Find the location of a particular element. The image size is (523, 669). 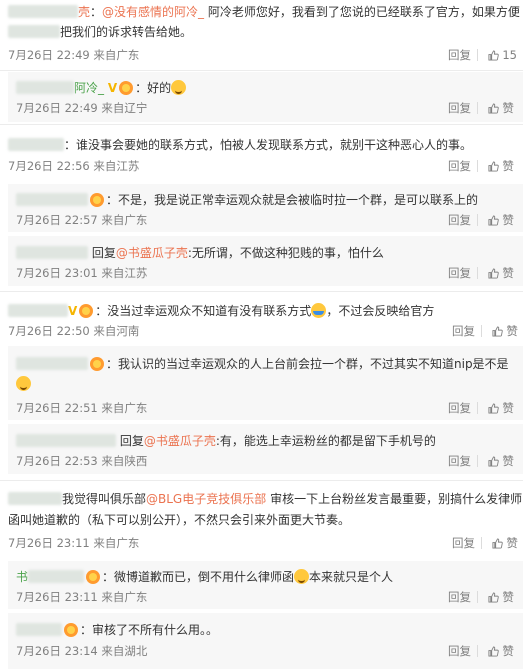

comment-meta: 7月26日 22:50 来自河南 is located at coordinates (74, 331).